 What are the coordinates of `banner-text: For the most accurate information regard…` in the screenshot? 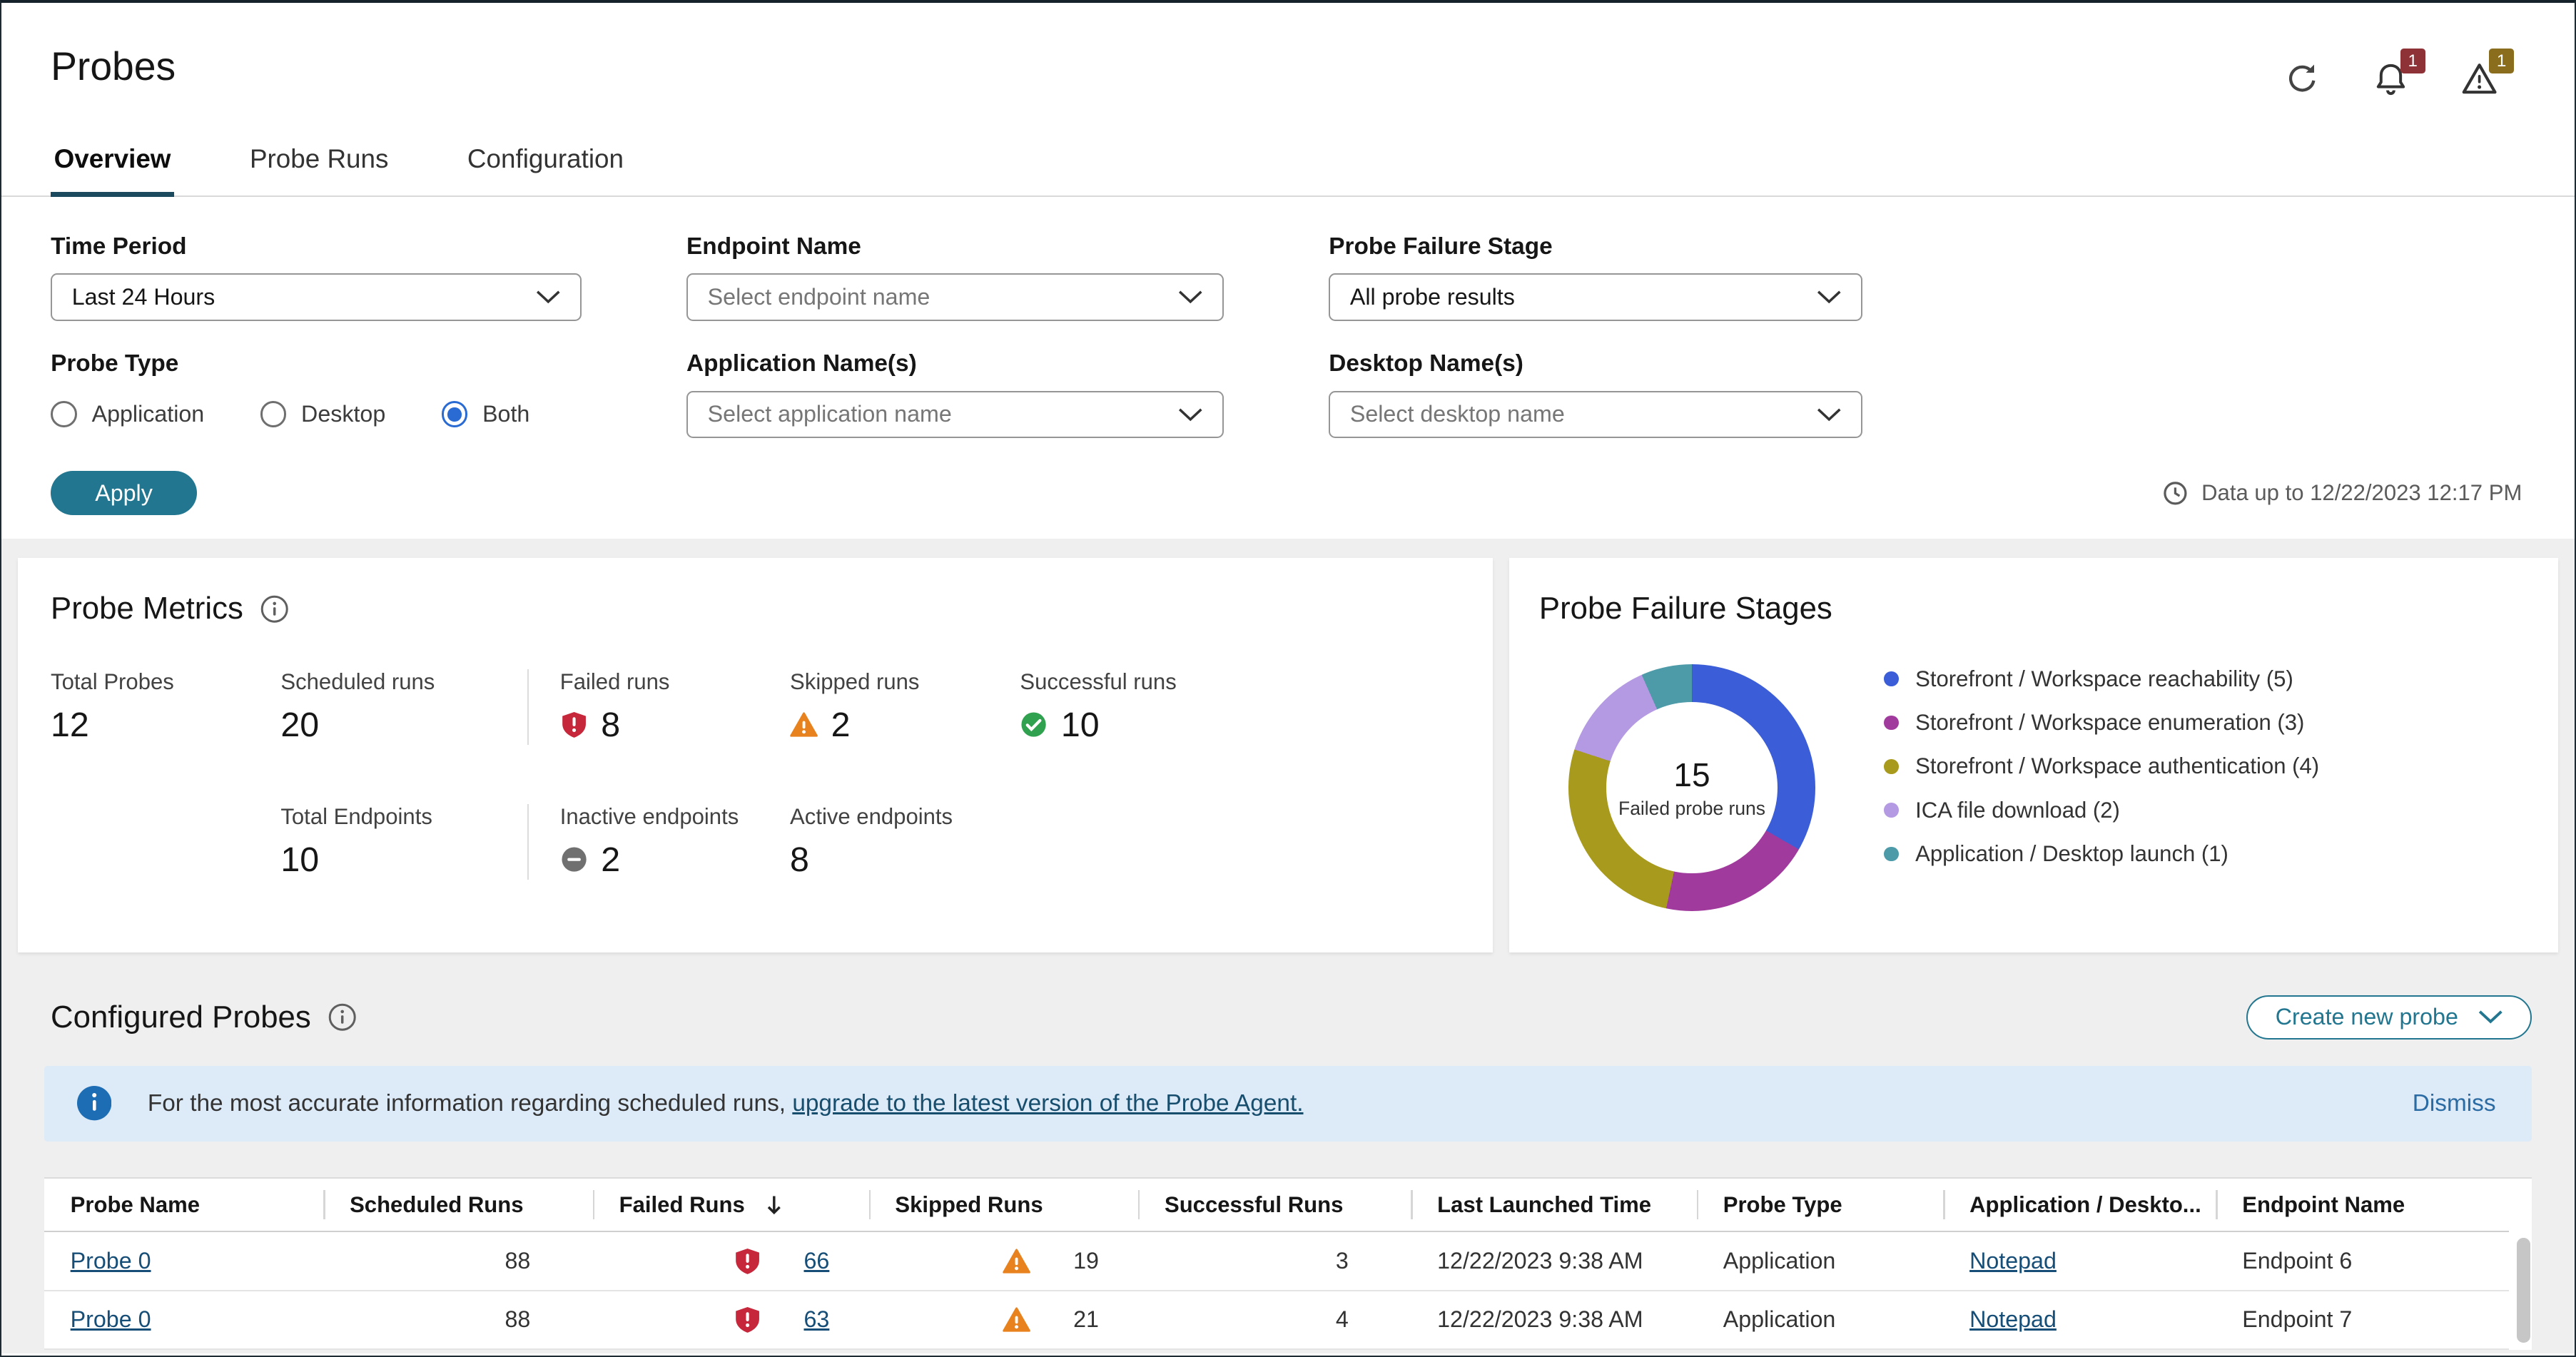 It's located at (726, 1103).